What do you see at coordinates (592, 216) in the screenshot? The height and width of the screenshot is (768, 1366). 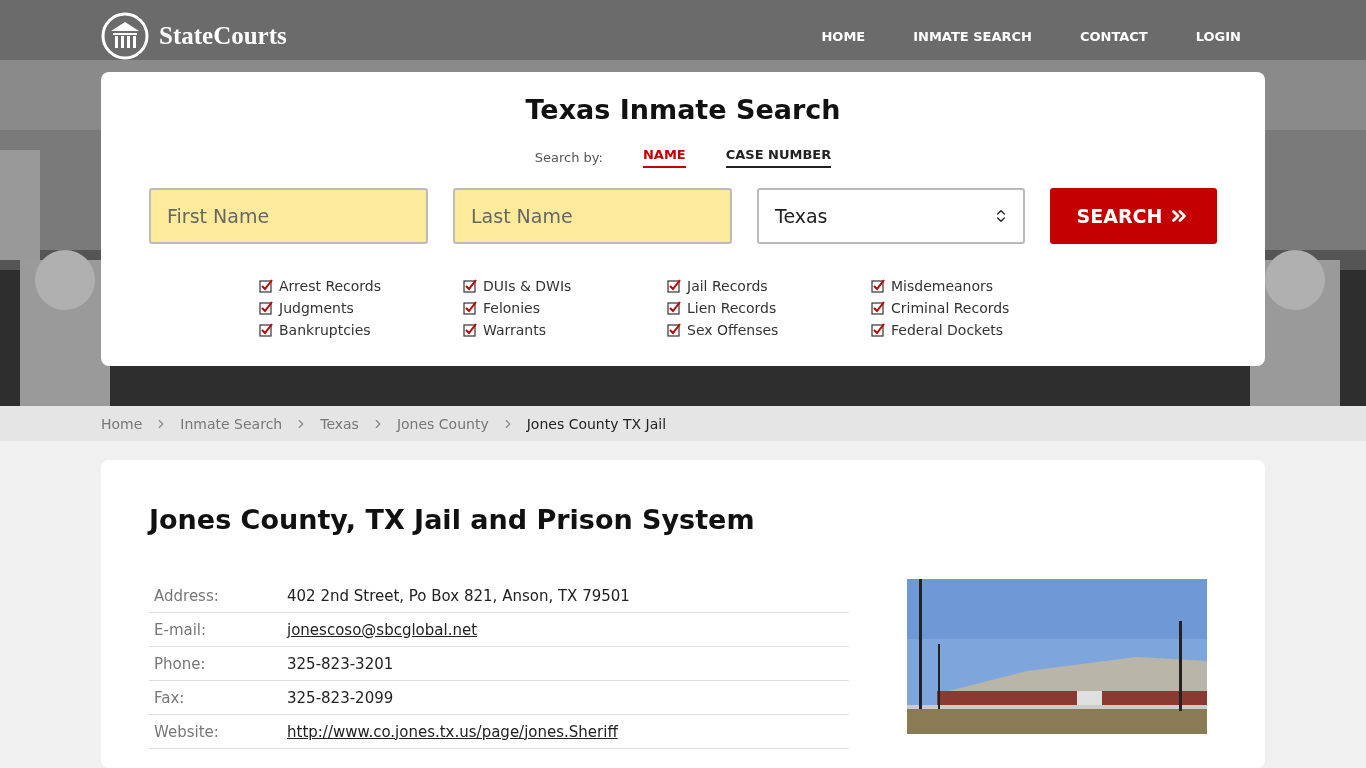 I see `last-name-field: Last Name` at bounding box center [592, 216].